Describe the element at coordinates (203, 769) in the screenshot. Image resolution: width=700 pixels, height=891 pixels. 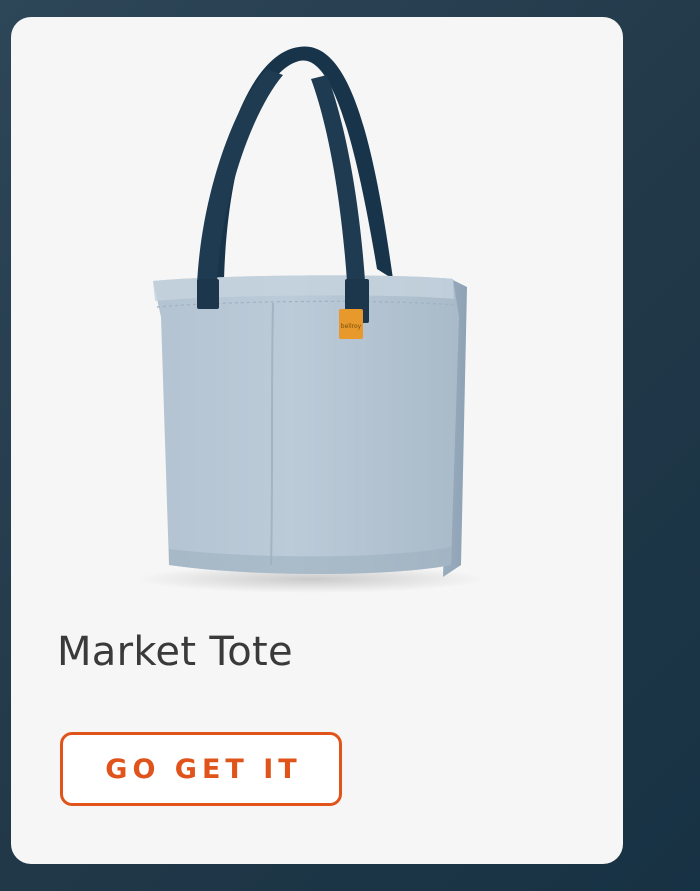
I see `go-get-it-label: GO GET IT` at that location.